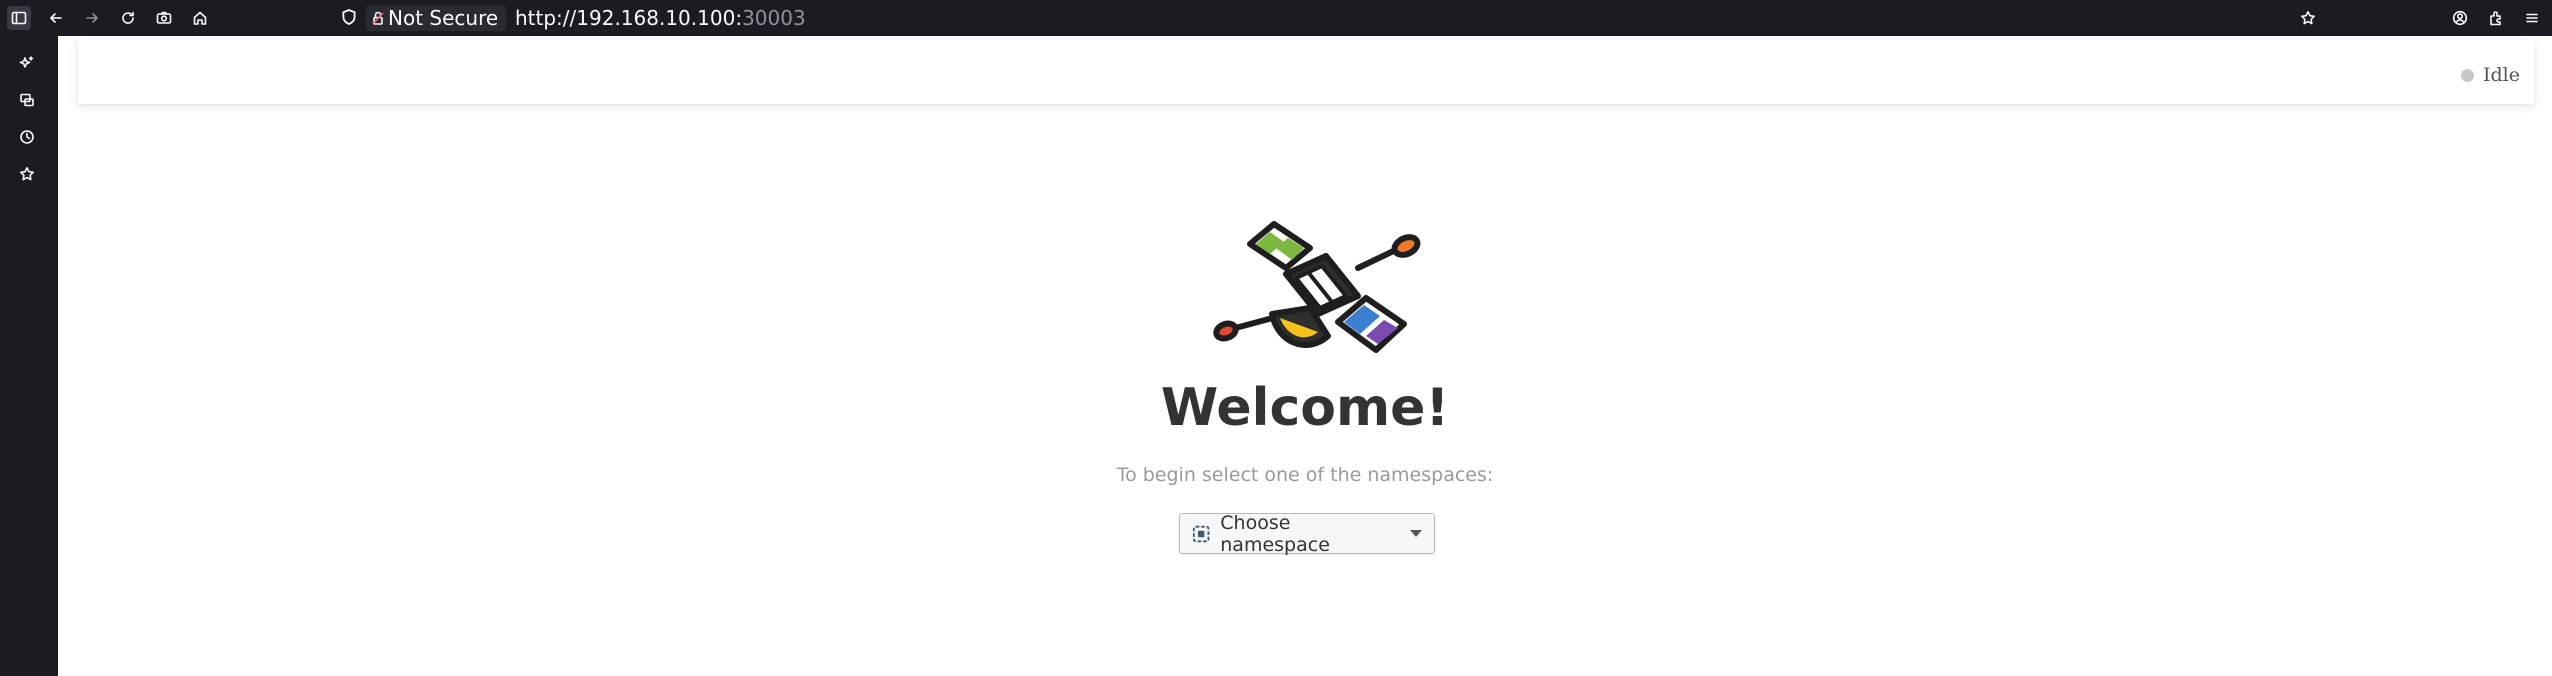  I want to click on welcome-title: Welcome!, so click(1305, 408).